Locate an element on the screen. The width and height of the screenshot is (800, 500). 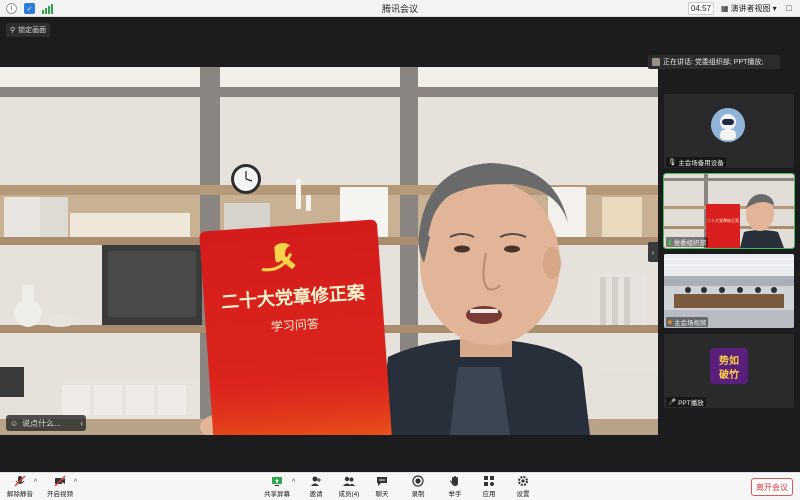
raise-hand-button: 举手 is located at coordinates (455, 487).